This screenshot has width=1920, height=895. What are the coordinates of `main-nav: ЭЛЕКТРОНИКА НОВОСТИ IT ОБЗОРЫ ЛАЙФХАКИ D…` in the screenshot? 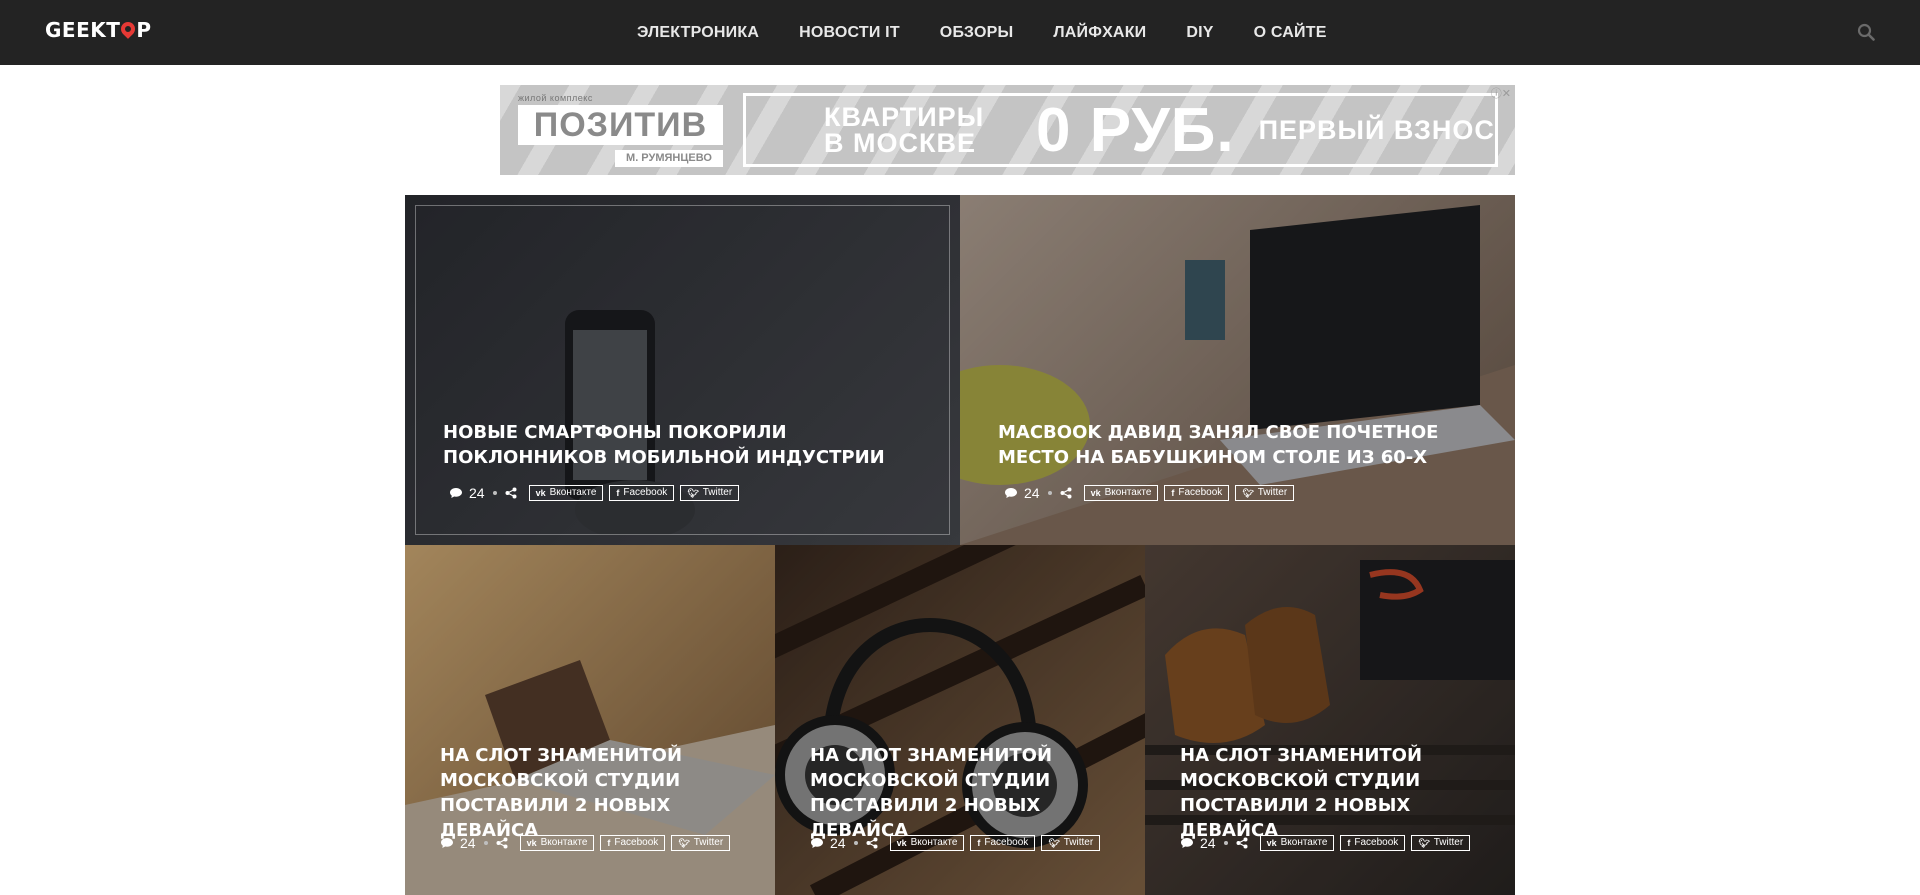 It's located at (982, 32).